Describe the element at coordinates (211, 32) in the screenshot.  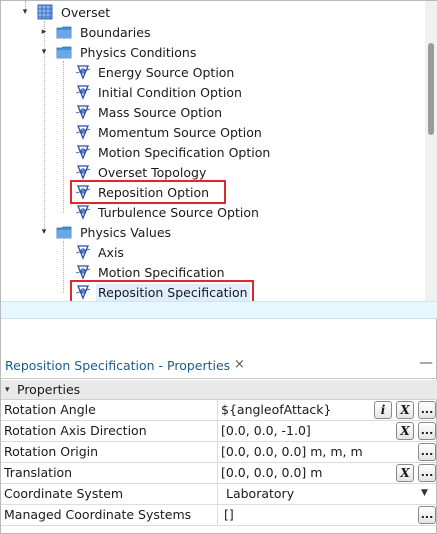
I see `tree-item-boundaries: ▸ Boundaries` at that location.